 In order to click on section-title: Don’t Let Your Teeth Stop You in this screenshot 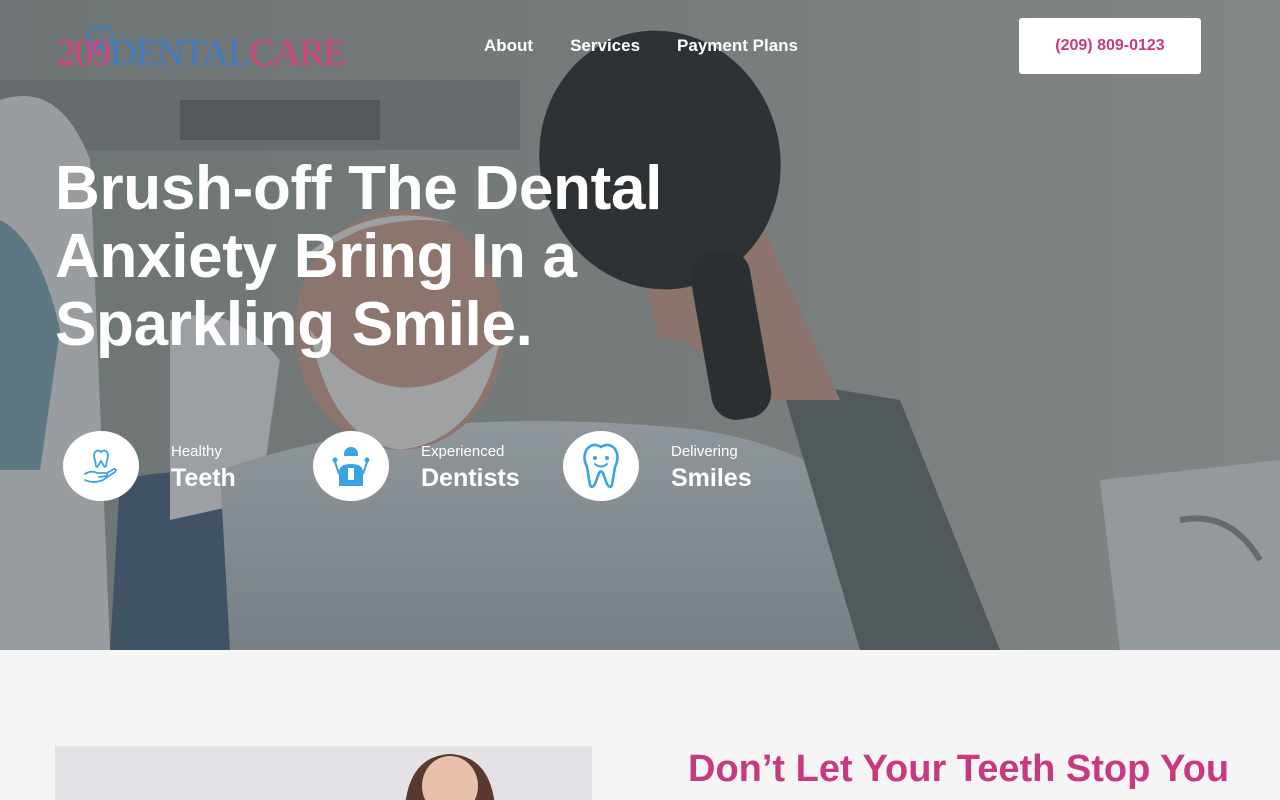, I will do `click(959, 769)`.